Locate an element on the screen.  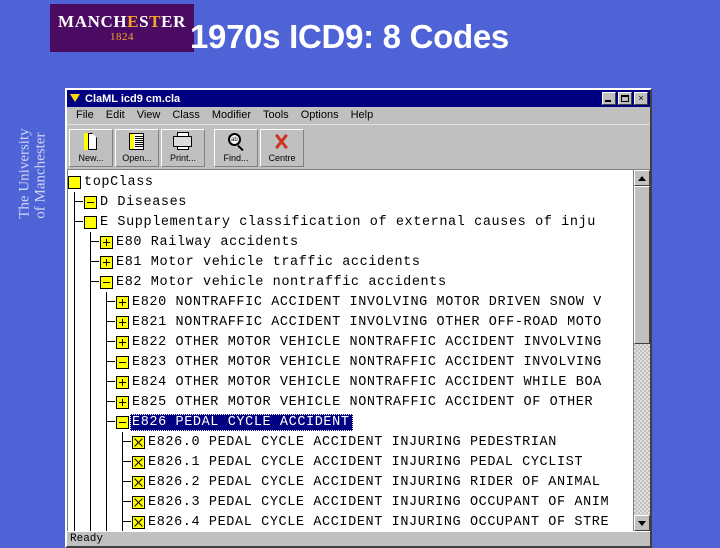
tree-row-label: D Diseases is located at coordinates (144, 202).